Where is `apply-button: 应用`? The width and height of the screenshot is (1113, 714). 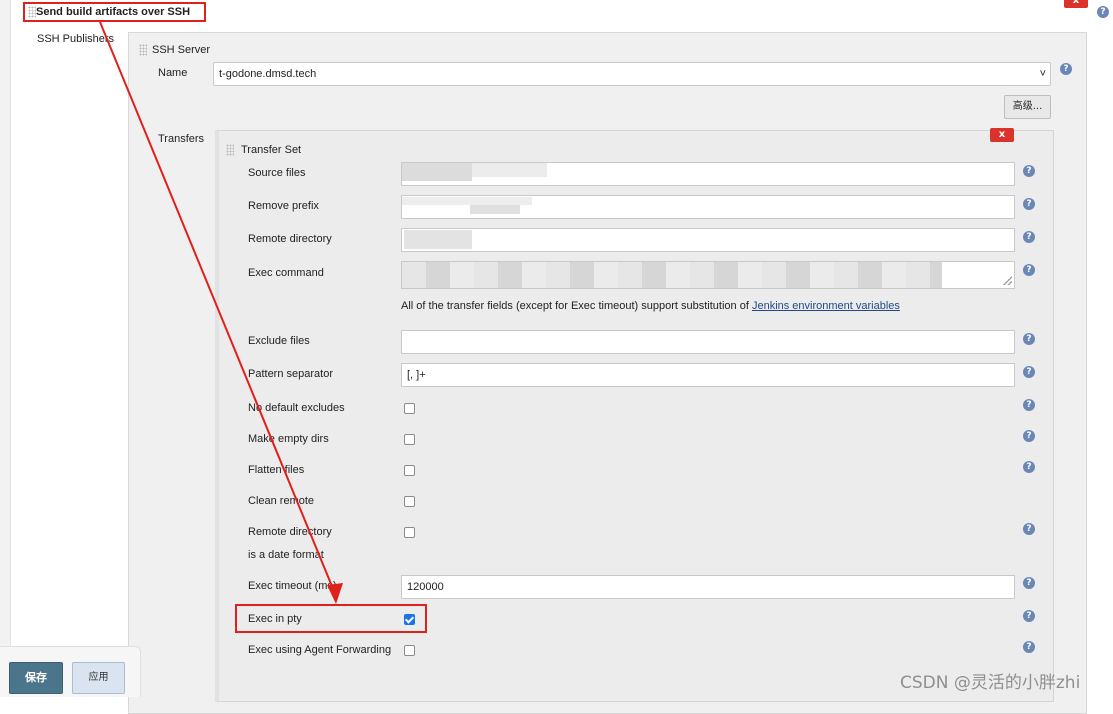
apply-button: 应用 is located at coordinates (98, 678).